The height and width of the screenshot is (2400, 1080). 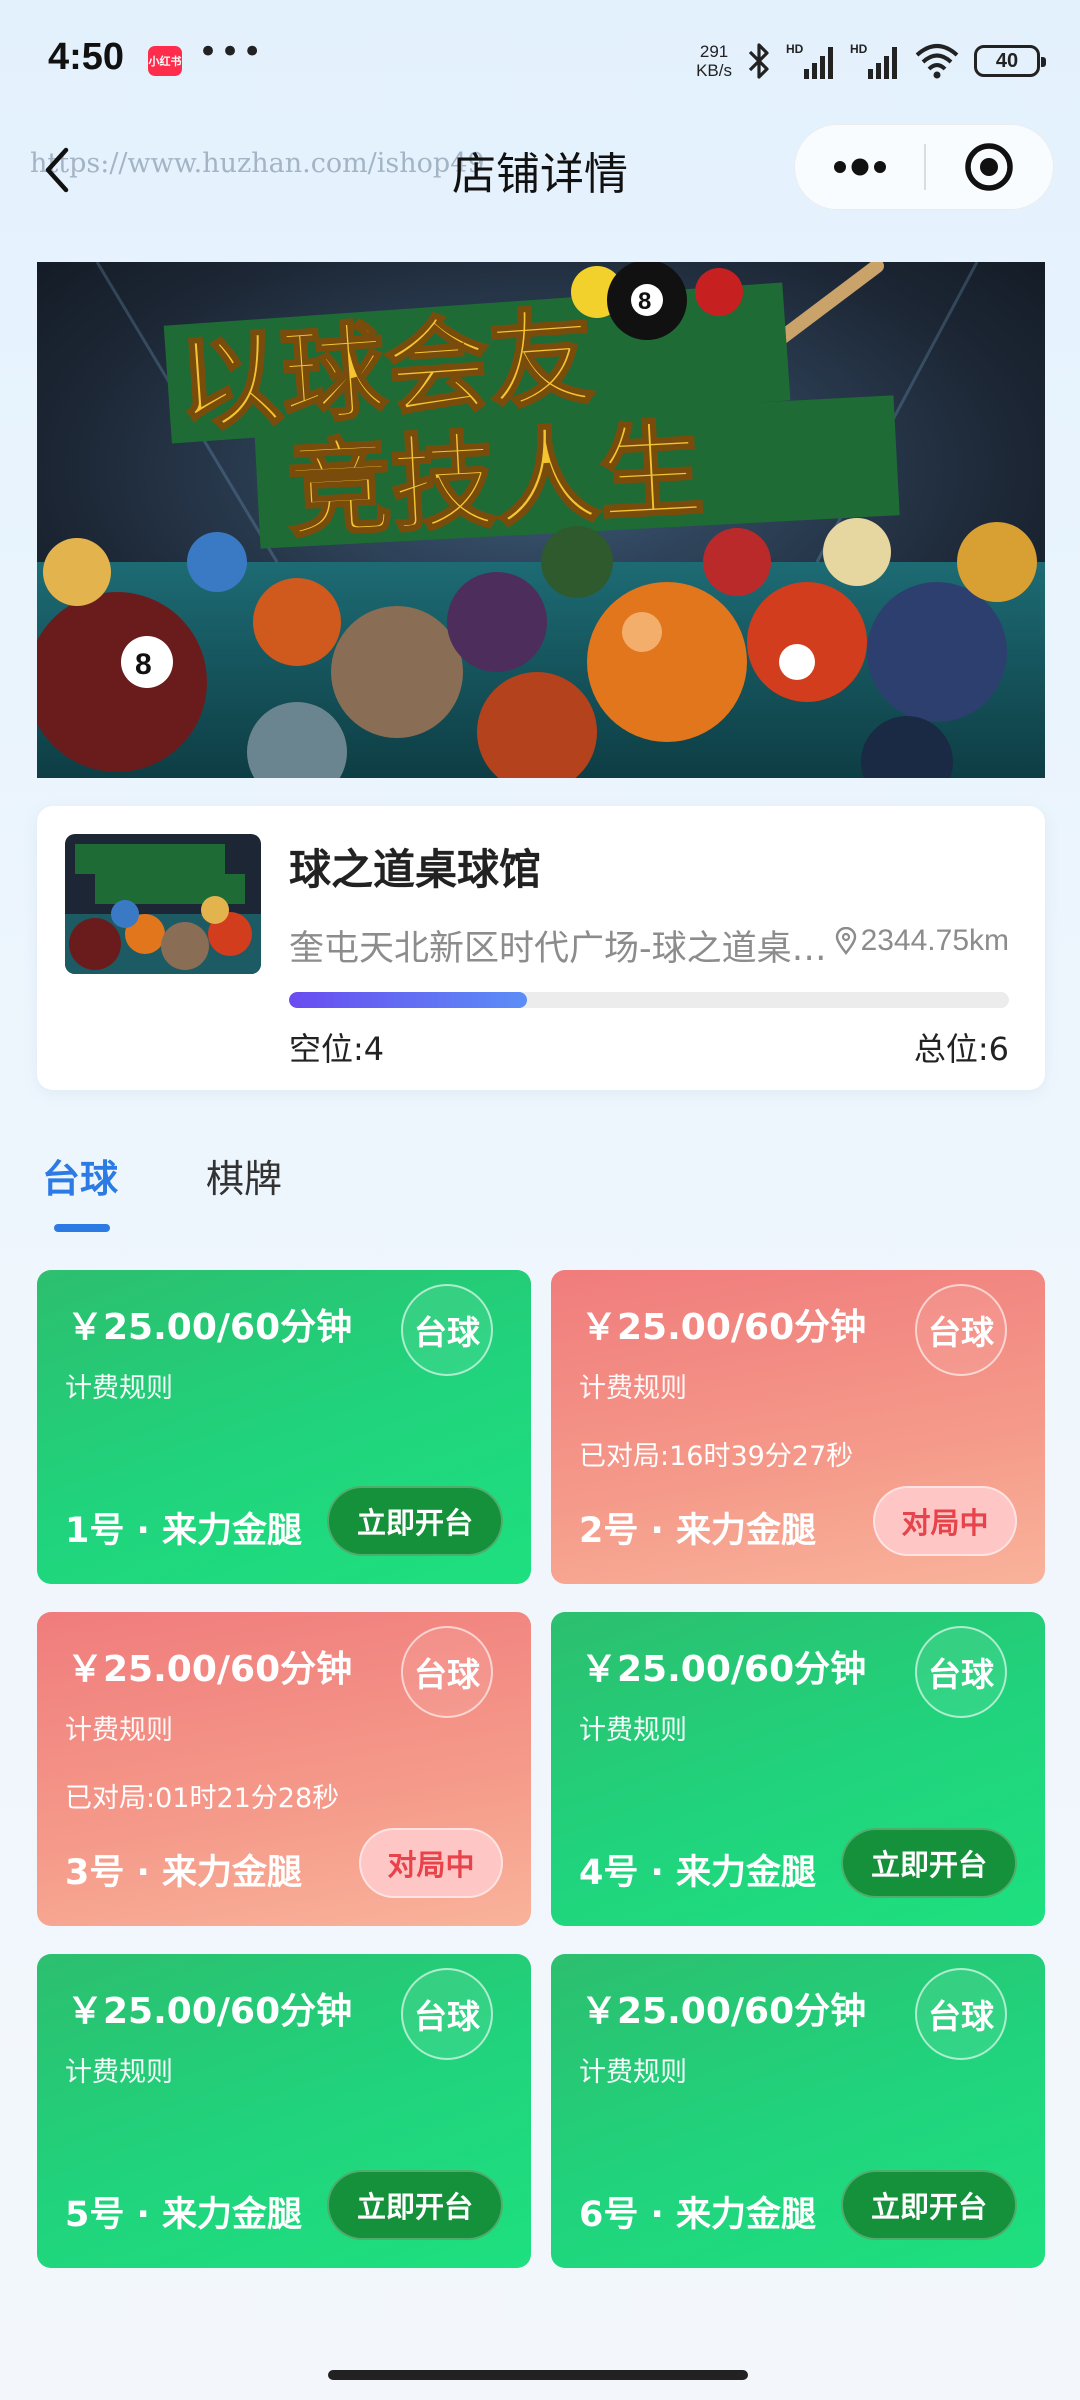 I want to click on home-indicator, so click(x=538, y=2375).